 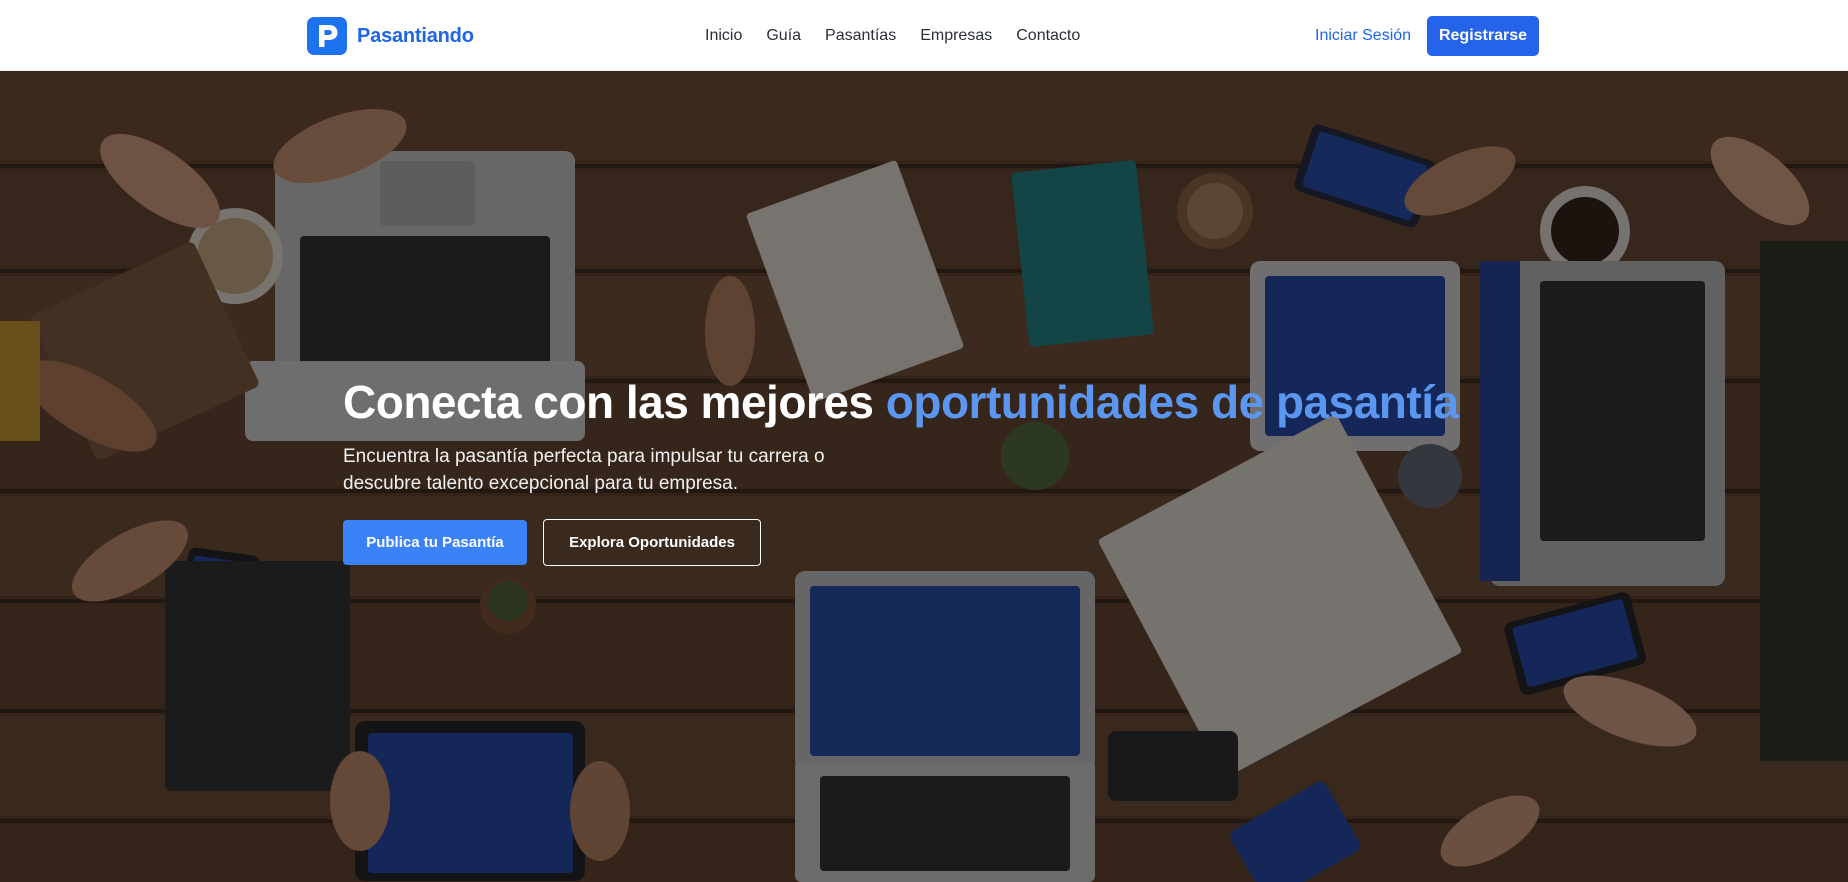 I want to click on main-nav: Inicio Guía Pasantías Empresas Contacto, so click(x=898, y=35).